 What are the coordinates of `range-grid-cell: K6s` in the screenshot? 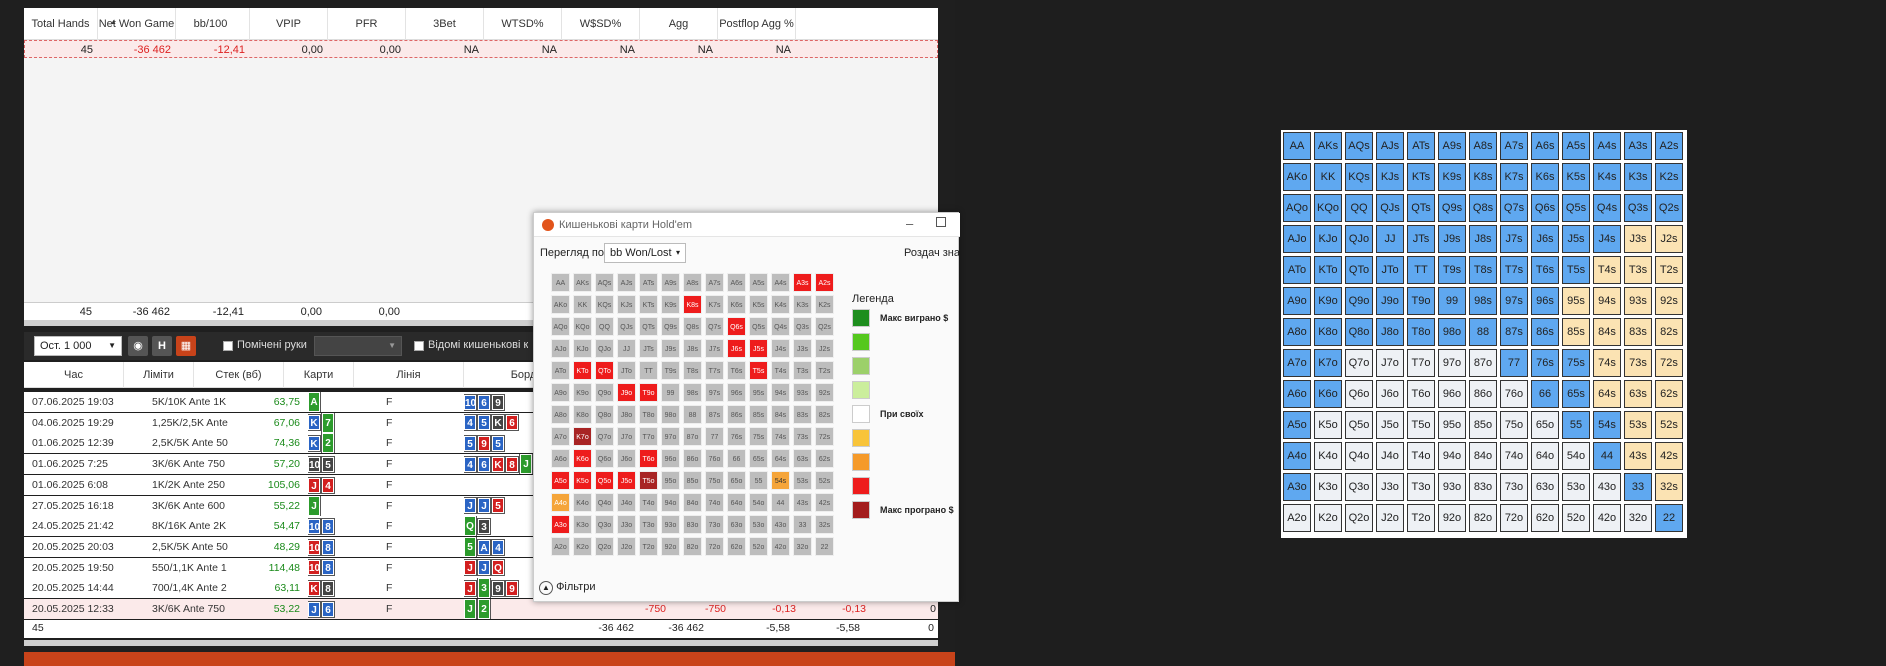 It's located at (1545, 177).